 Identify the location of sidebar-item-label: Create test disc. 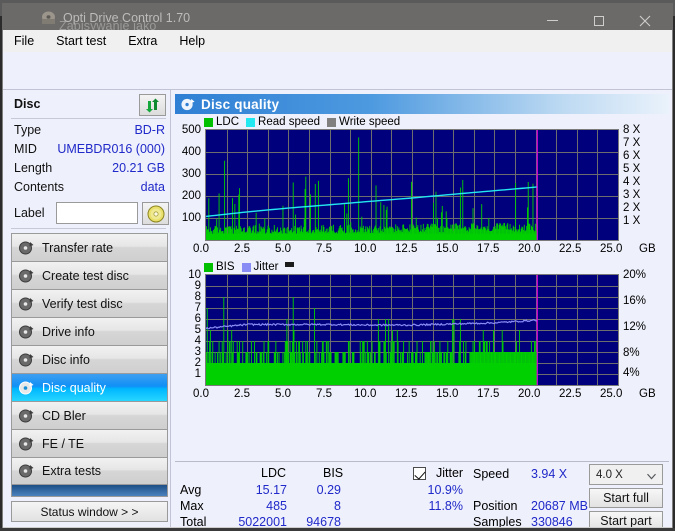
(85, 275).